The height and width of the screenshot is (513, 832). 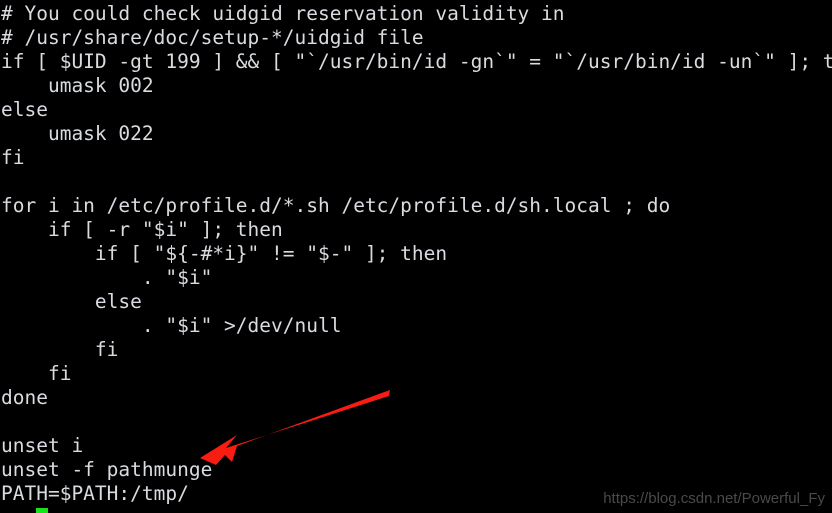 What do you see at coordinates (18, 509) in the screenshot?
I see `vi-command-text: :wq` at bounding box center [18, 509].